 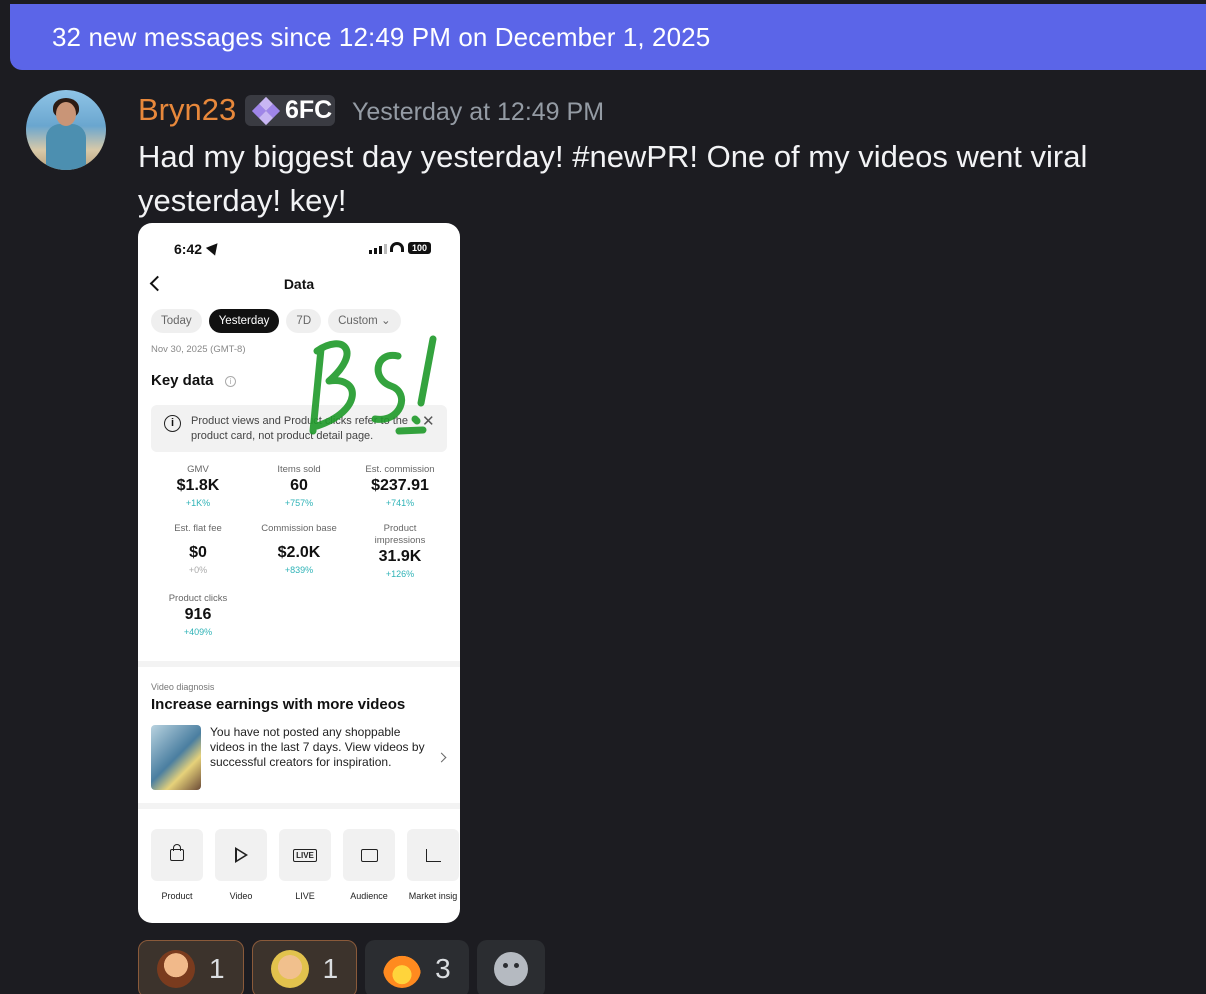 What do you see at coordinates (198, 349) in the screenshot?
I see `date-range: Nov 30, 2025 (GMT-8)` at bounding box center [198, 349].